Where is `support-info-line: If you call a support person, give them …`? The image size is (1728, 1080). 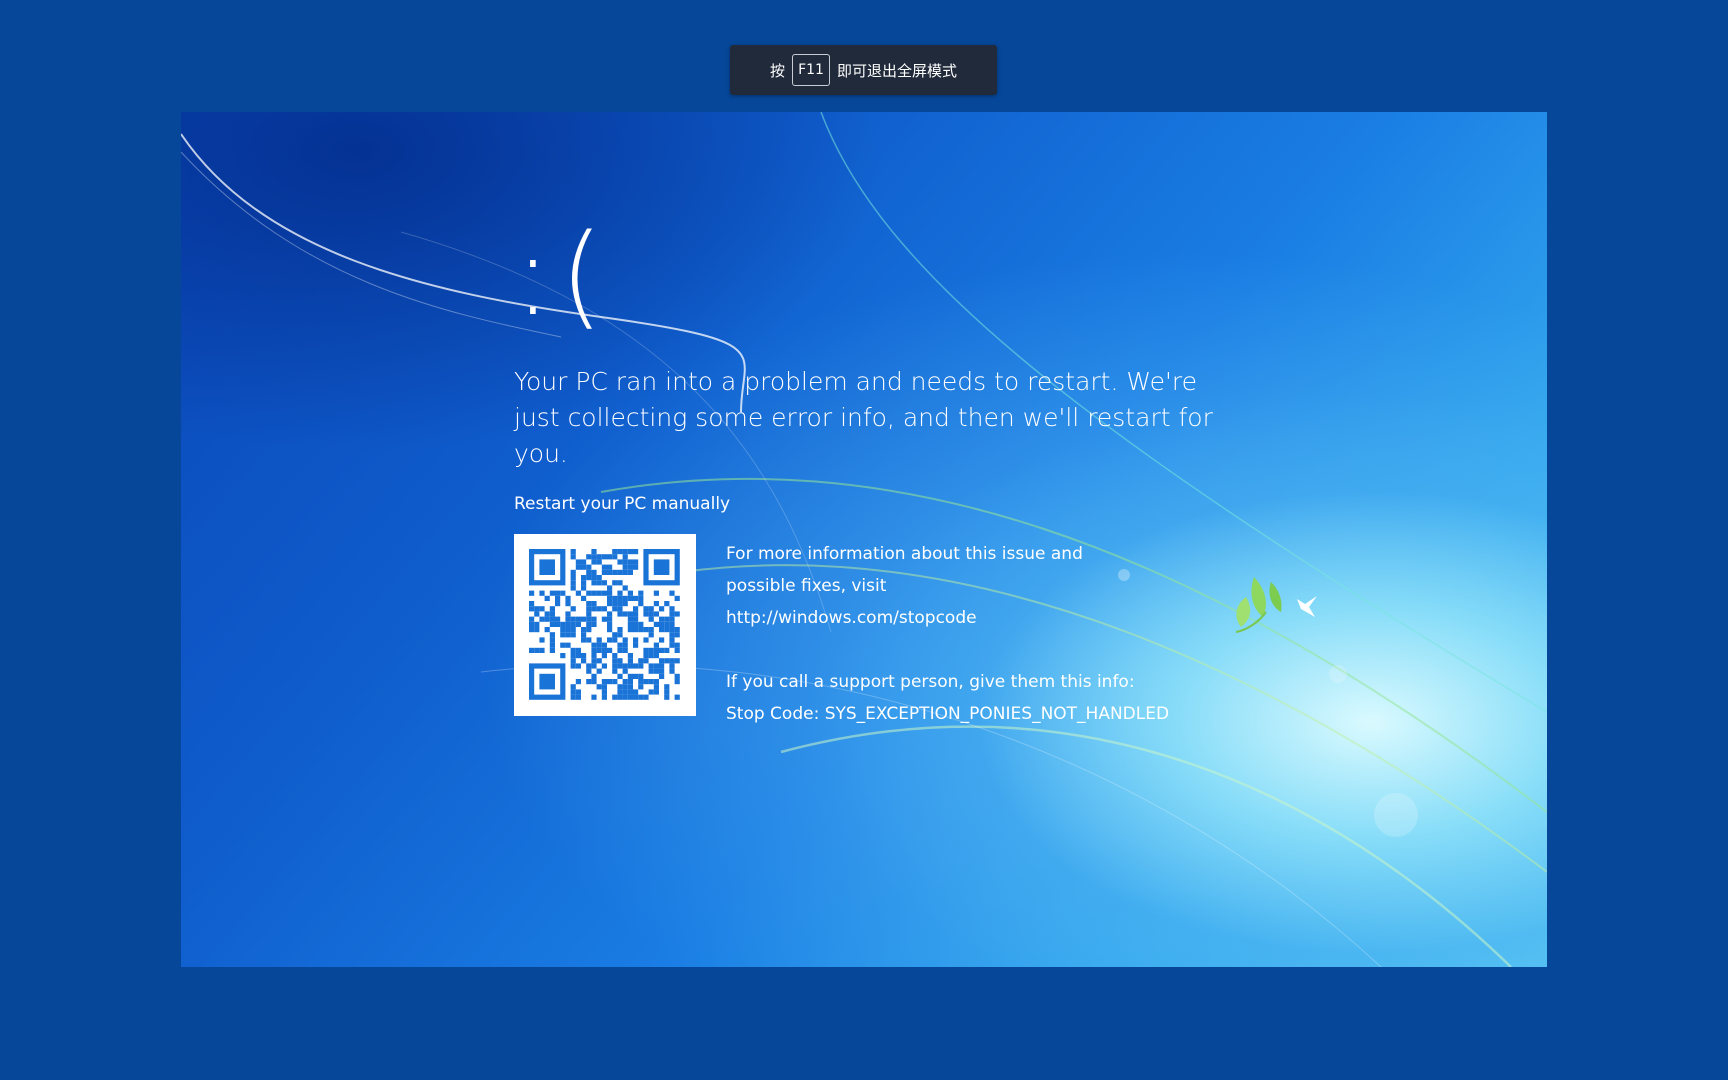 support-info-line: If you call a support person, give them … is located at coordinates (930, 682).